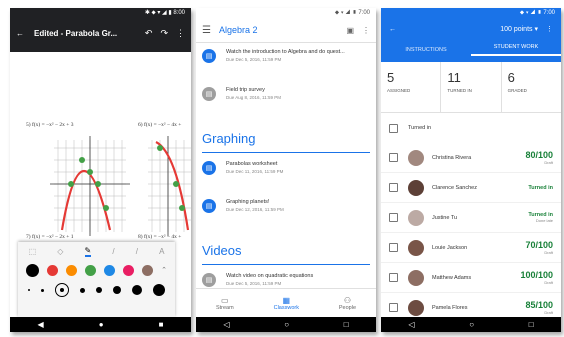 The image size is (564, 337). Describe the element at coordinates (393, 128) in the screenshot. I see `select-all-checkbox` at that location.